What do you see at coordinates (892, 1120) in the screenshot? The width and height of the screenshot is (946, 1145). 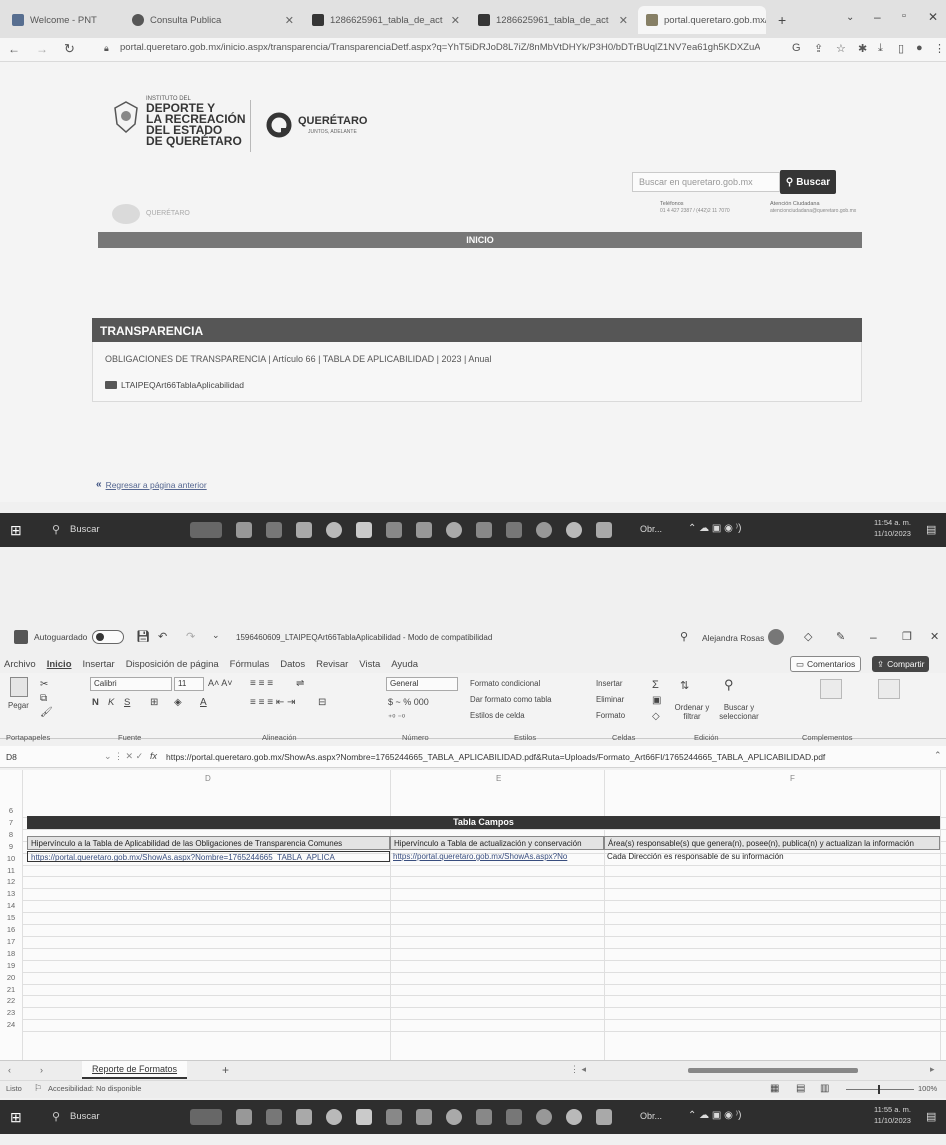 I see `clock-date: 11/10/2023` at bounding box center [892, 1120].